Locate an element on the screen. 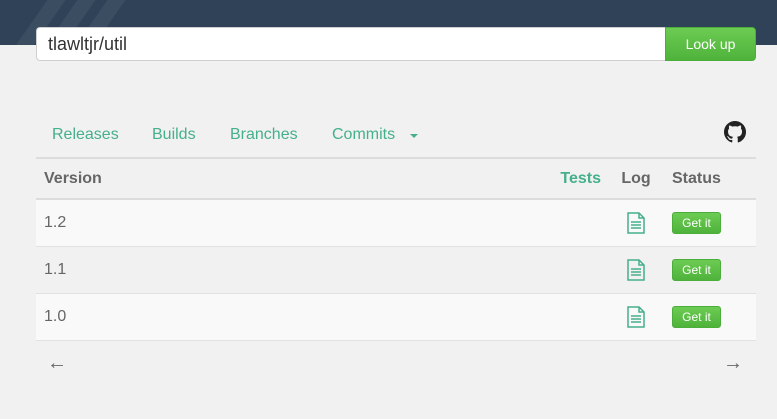 The width and height of the screenshot is (777, 419). tab-bar: Releases Builds Branches Commits is located at coordinates (396, 137).